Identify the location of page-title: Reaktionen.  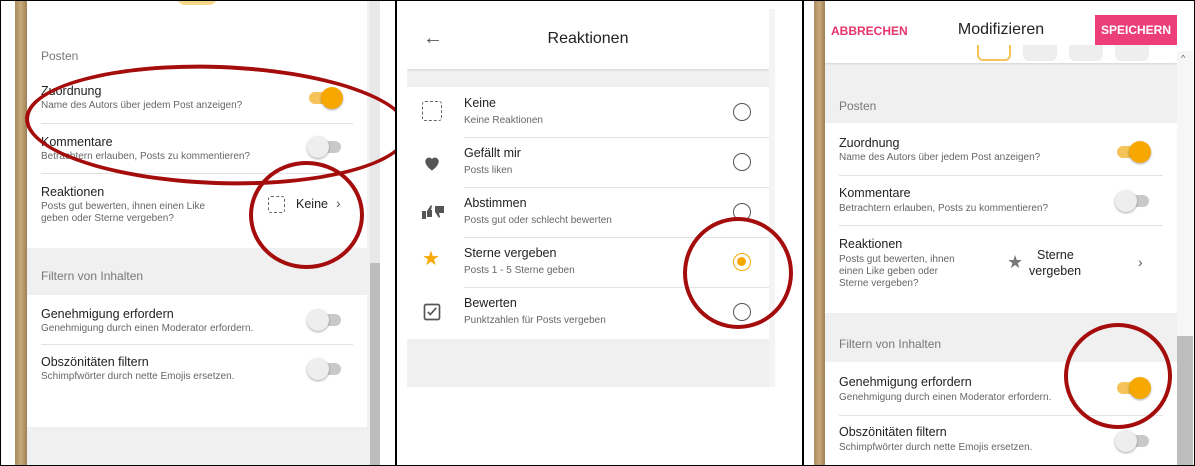
(588, 38).